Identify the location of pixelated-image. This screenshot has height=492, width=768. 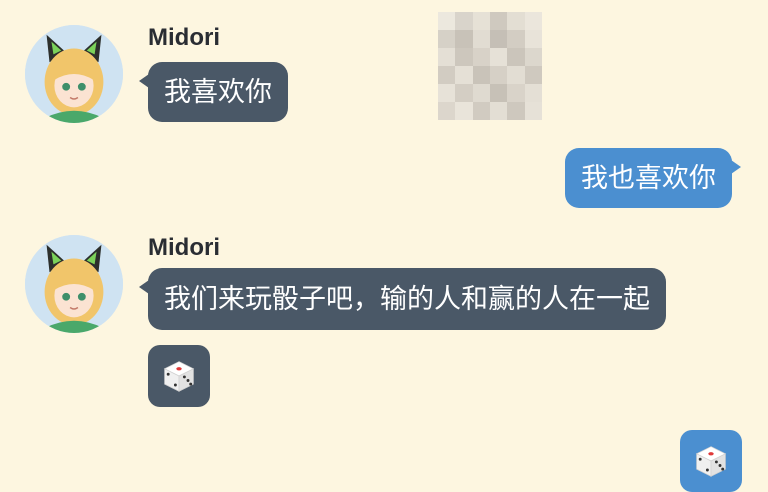
(490, 66).